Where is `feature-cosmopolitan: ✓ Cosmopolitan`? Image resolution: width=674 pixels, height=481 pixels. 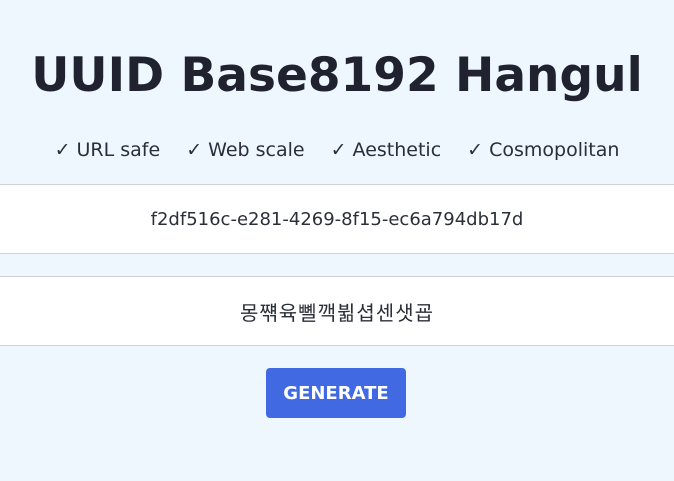 feature-cosmopolitan: ✓ Cosmopolitan is located at coordinates (543, 150).